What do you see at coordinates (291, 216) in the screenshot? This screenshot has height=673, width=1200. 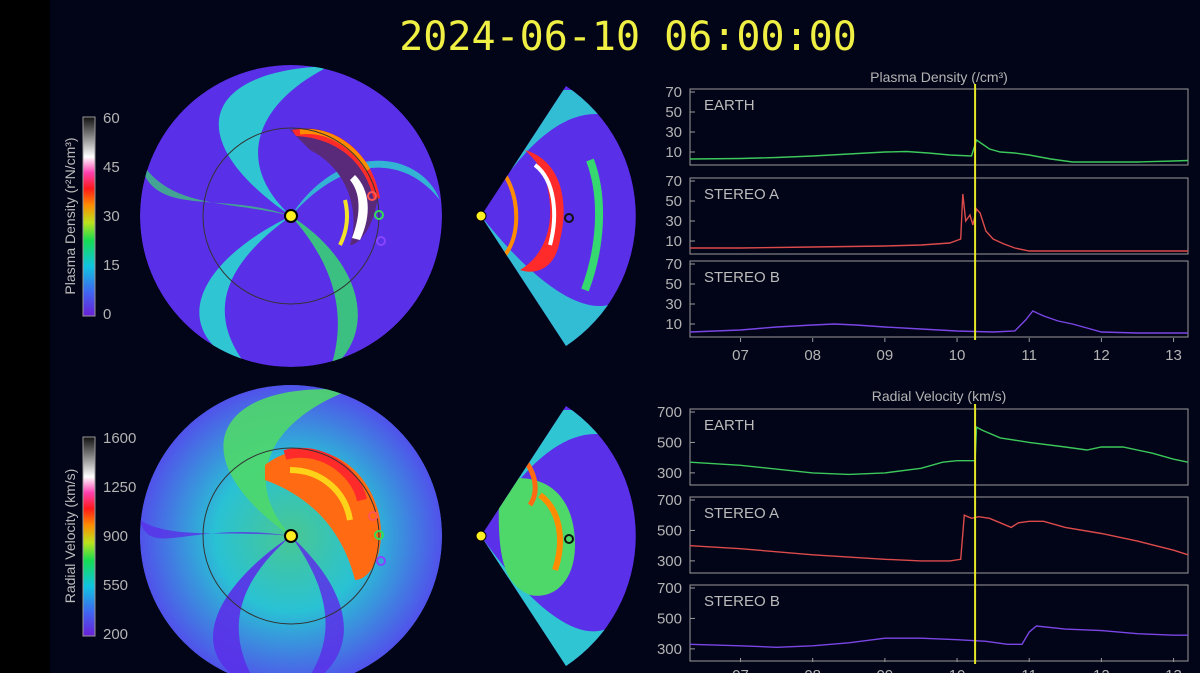 I see `sun-marker-top` at bounding box center [291, 216].